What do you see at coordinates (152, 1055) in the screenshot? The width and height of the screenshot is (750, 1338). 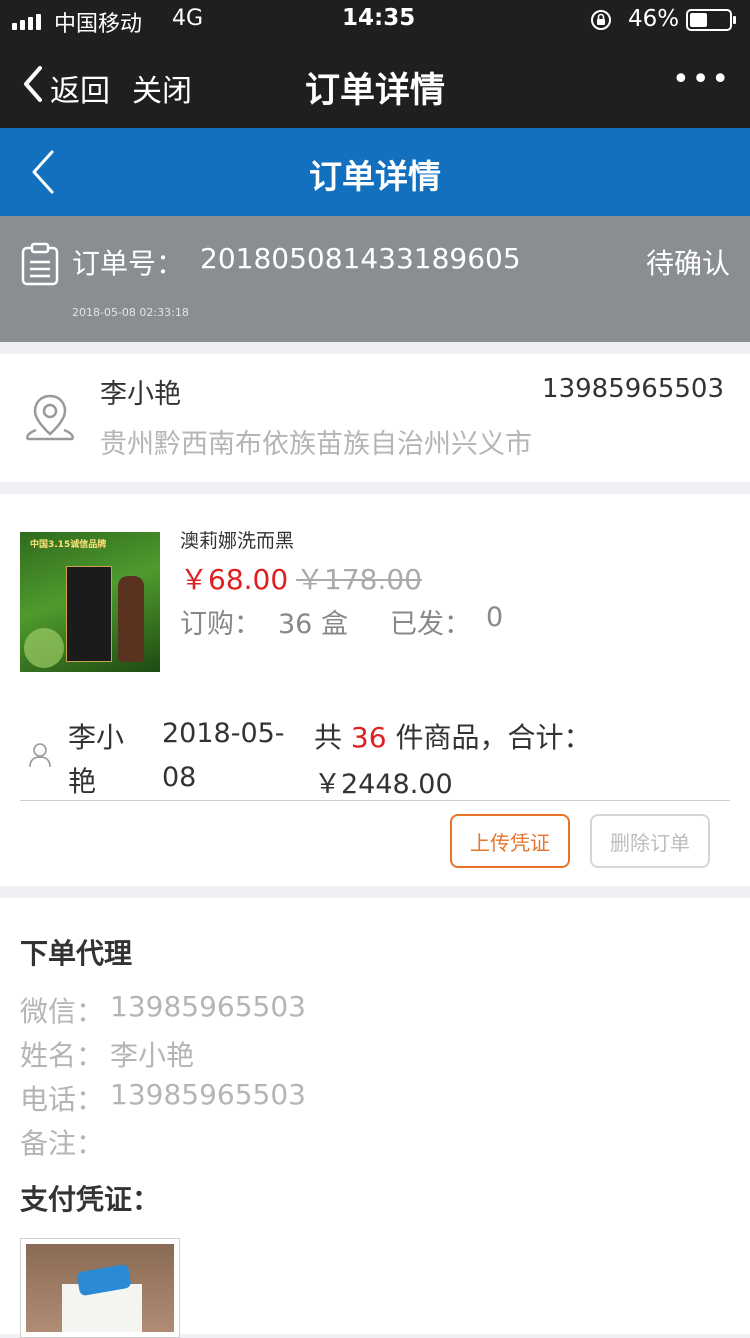 I see `agent-name-value: 李小艳` at bounding box center [152, 1055].